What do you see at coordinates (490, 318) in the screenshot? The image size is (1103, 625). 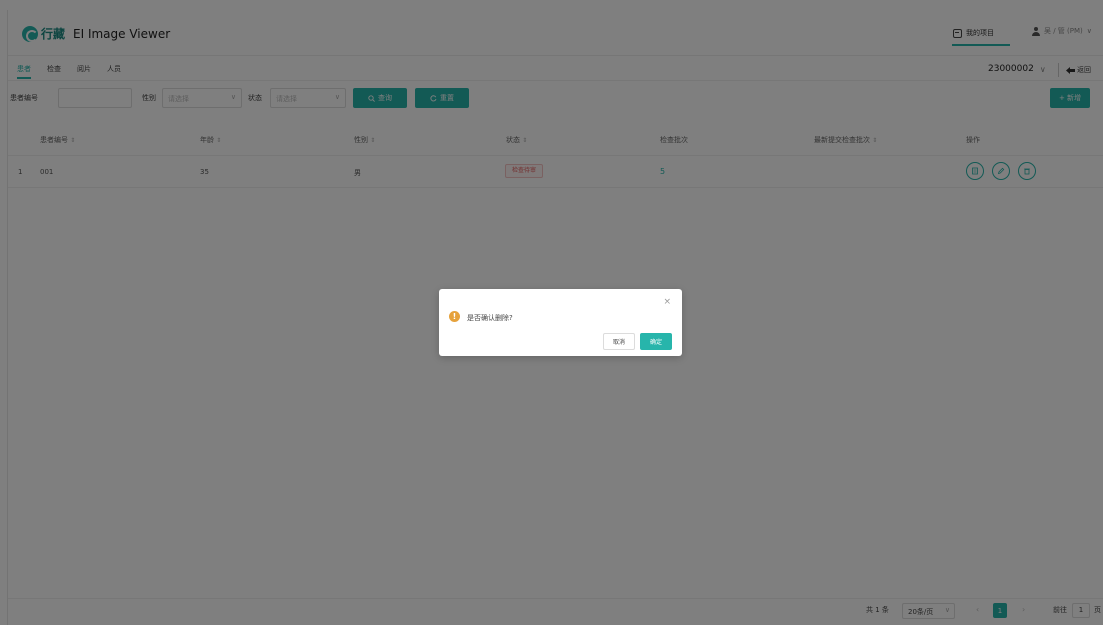 I see `dialog-message: 是否确认删除?` at bounding box center [490, 318].